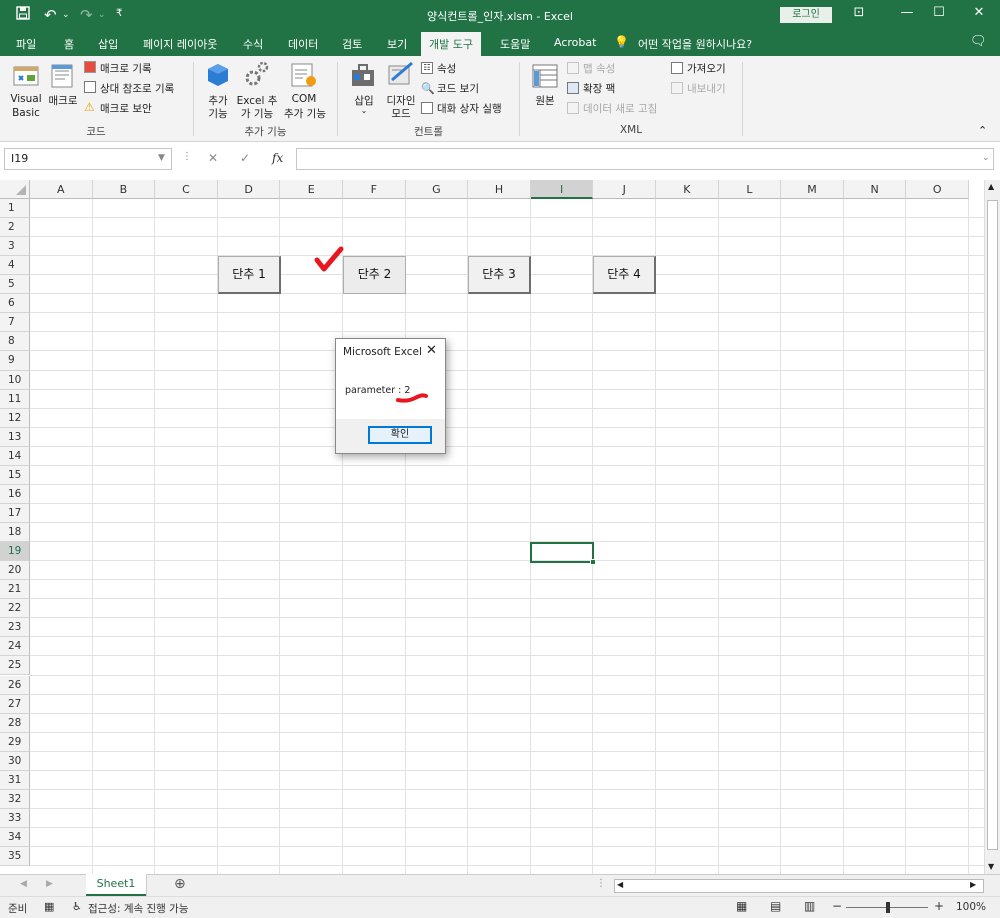 The height and width of the screenshot is (918, 1000). Describe the element at coordinates (750, 189) in the screenshot. I see `column-header-l: L` at that location.